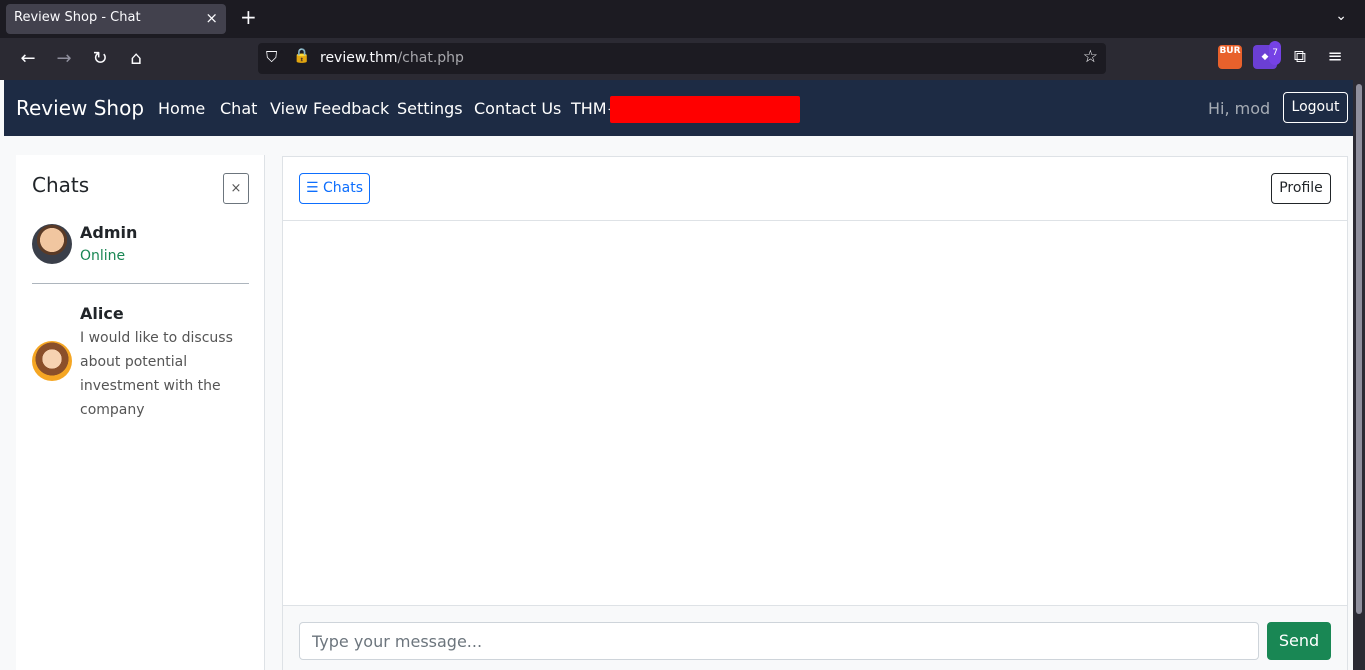 The height and width of the screenshot is (670, 1365). What do you see at coordinates (100, 59) in the screenshot?
I see `reload-icon: ↻` at bounding box center [100, 59].